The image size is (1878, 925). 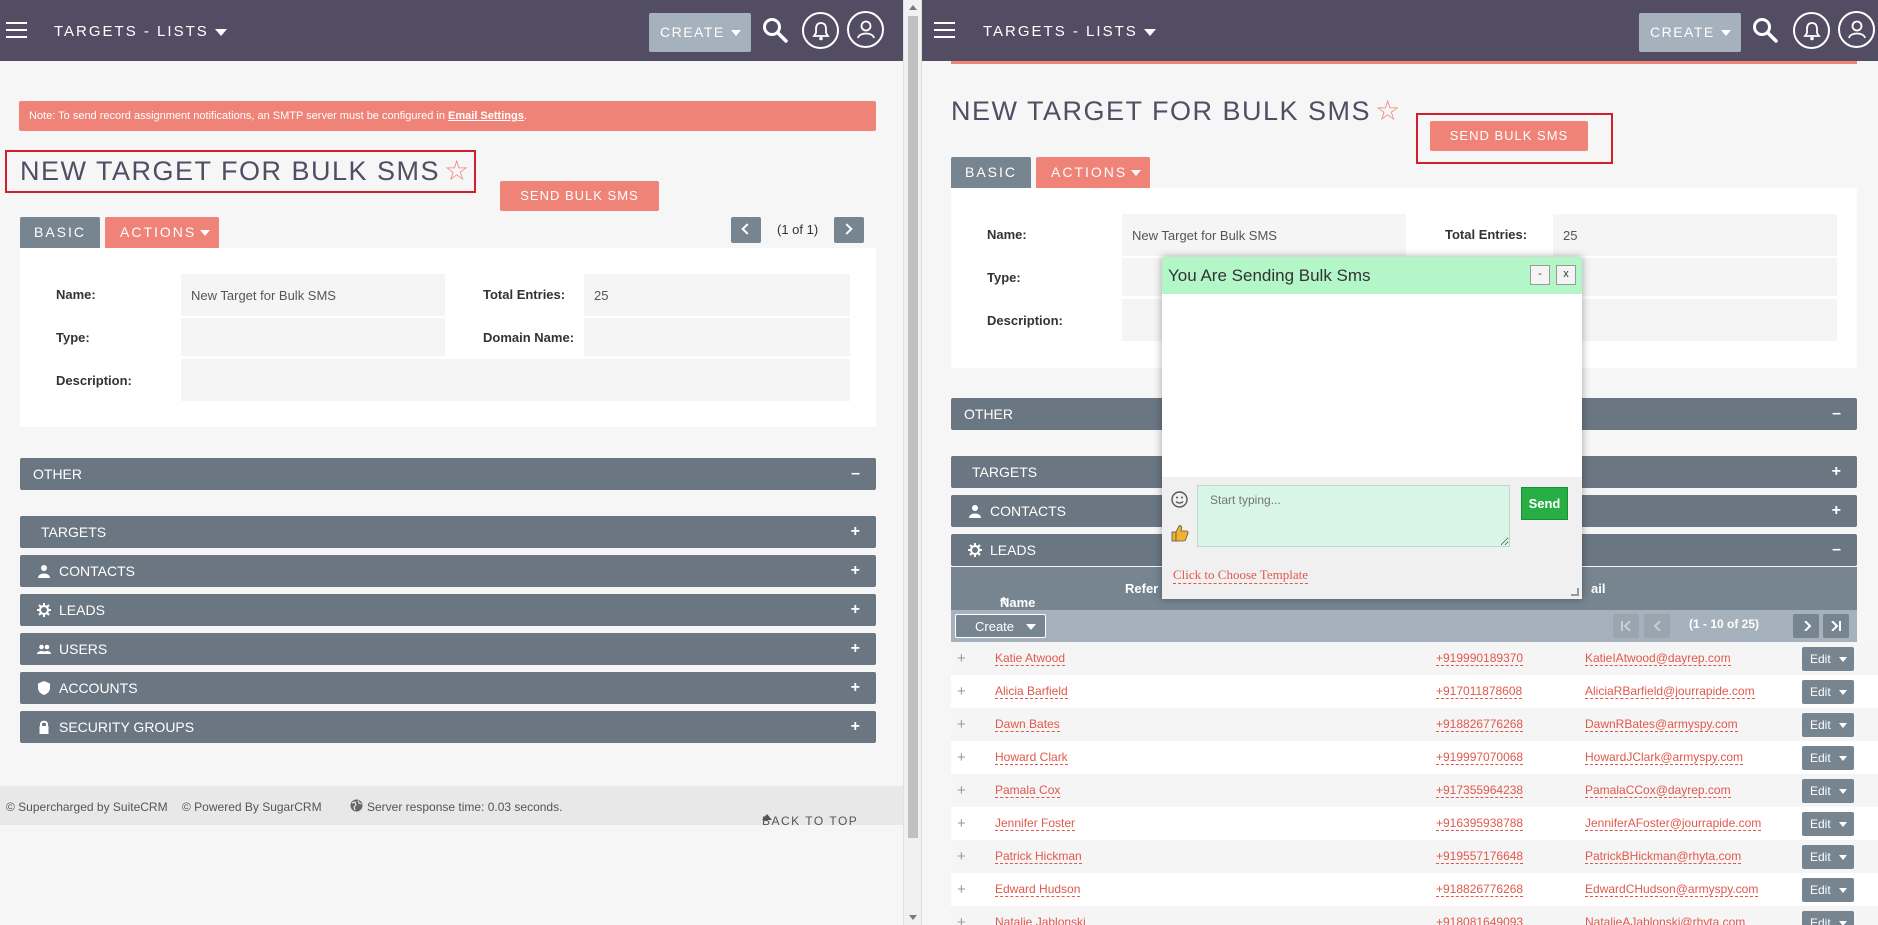 What do you see at coordinates (1665, 920) in the screenshot?
I see `lead-email-link: NatalieAJablonski@rhyta.com` at bounding box center [1665, 920].